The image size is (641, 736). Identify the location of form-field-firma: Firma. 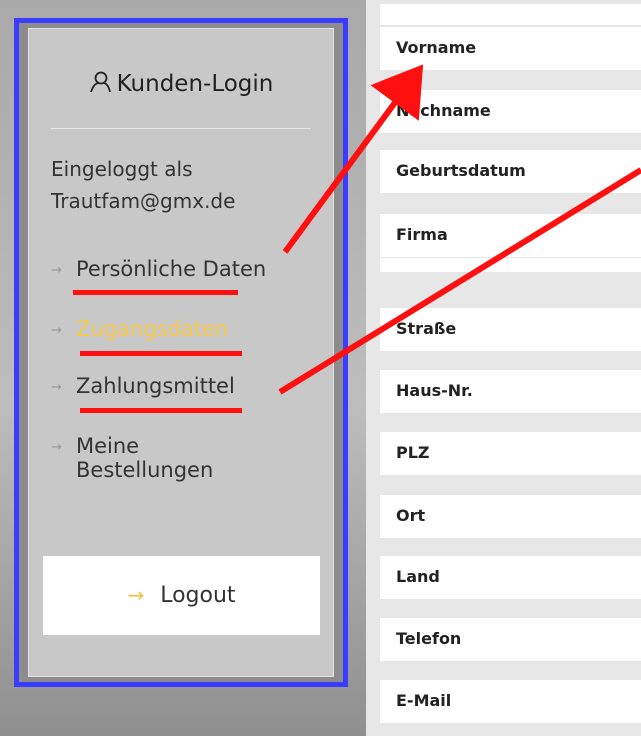
(510, 235).